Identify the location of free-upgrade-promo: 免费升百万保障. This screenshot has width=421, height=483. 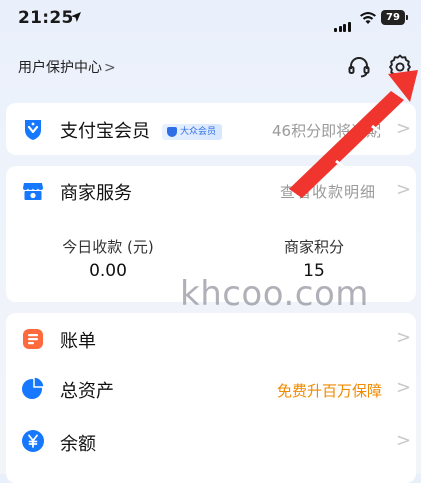
(329, 390).